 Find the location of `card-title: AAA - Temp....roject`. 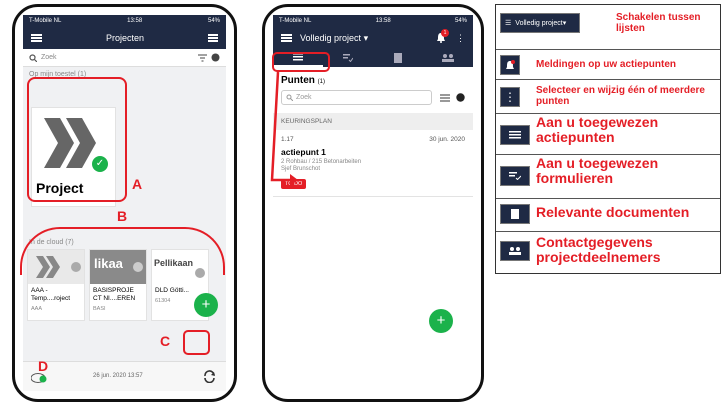

card-title: AAA - Temp....roject is located at coordinates (51, 295).